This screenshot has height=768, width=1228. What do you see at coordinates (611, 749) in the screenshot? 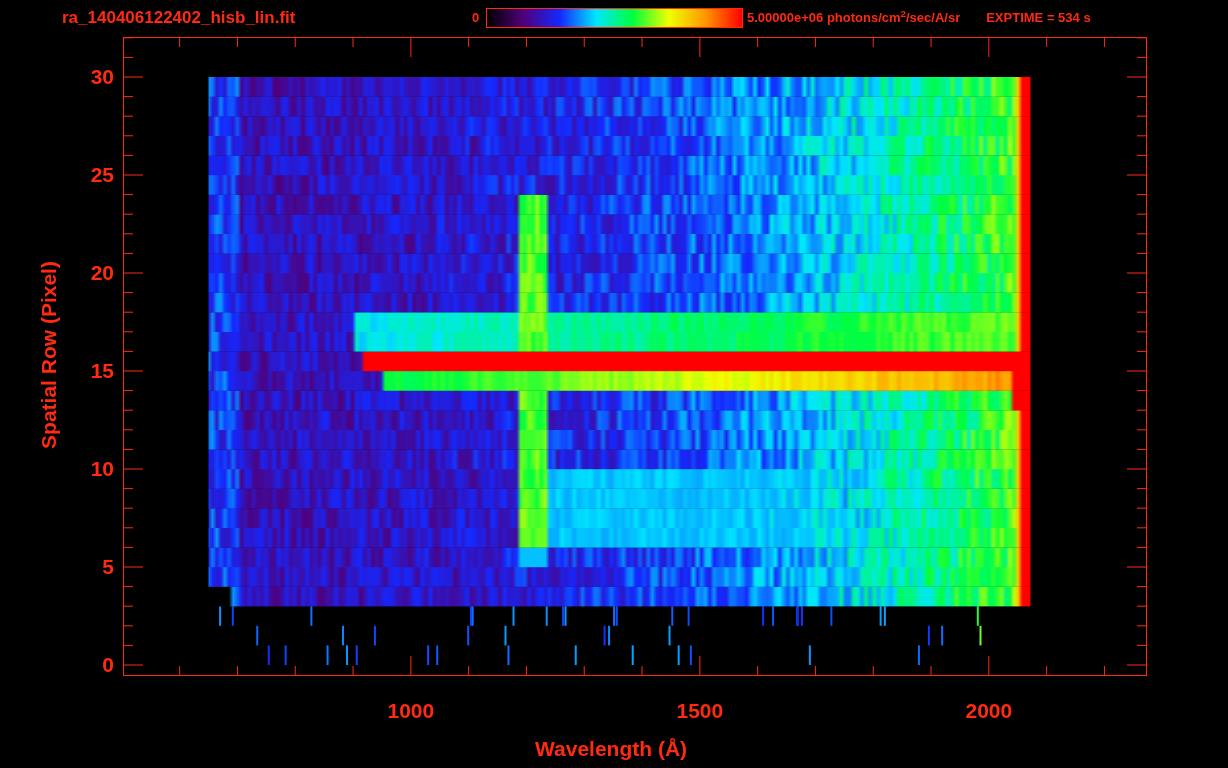
I see `x-axis-title: Wavelength (Å)` at bounding box center [611, 749].